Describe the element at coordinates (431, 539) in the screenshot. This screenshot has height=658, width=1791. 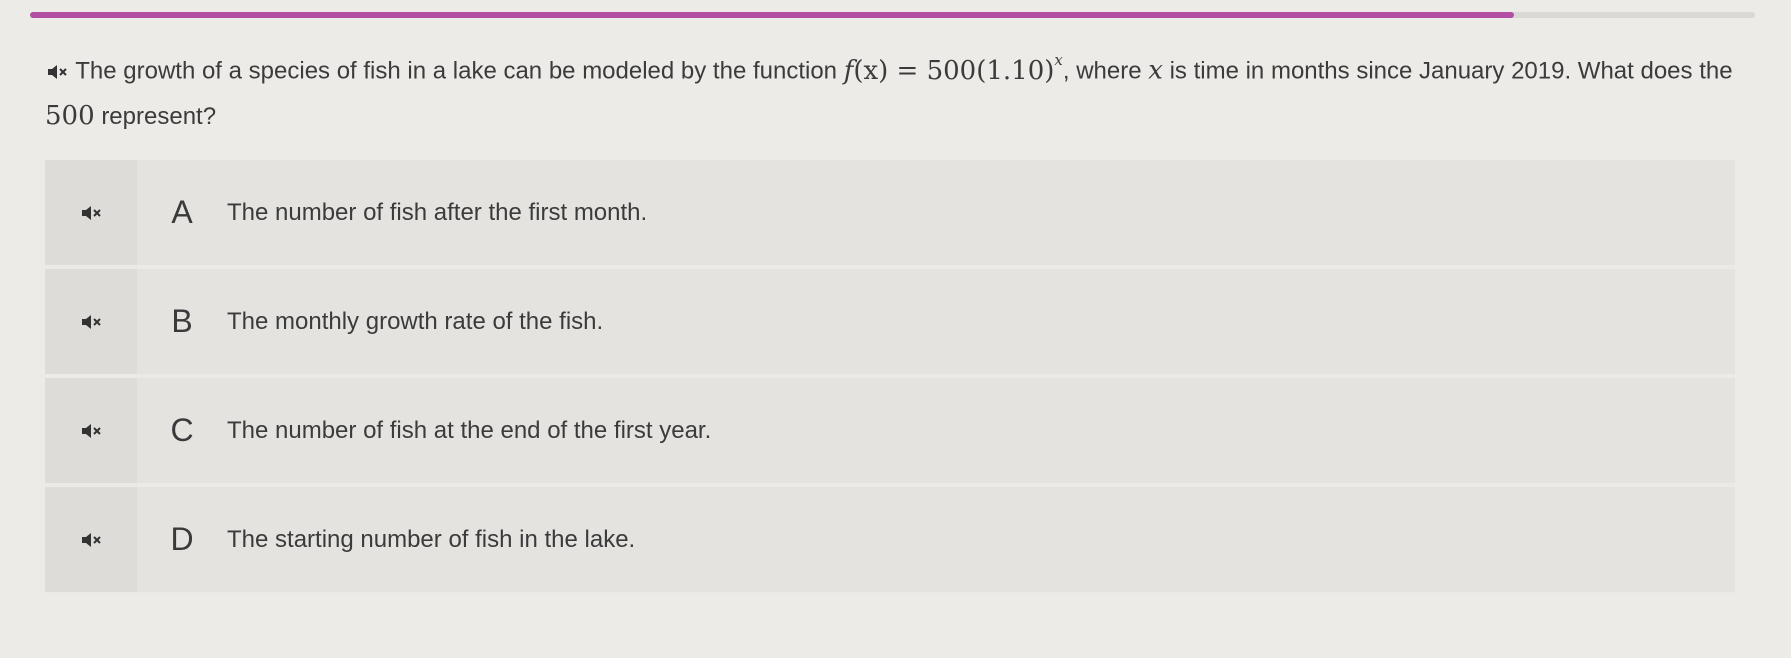
I see `option-text: The starting number of fish in the lake.` at that location.